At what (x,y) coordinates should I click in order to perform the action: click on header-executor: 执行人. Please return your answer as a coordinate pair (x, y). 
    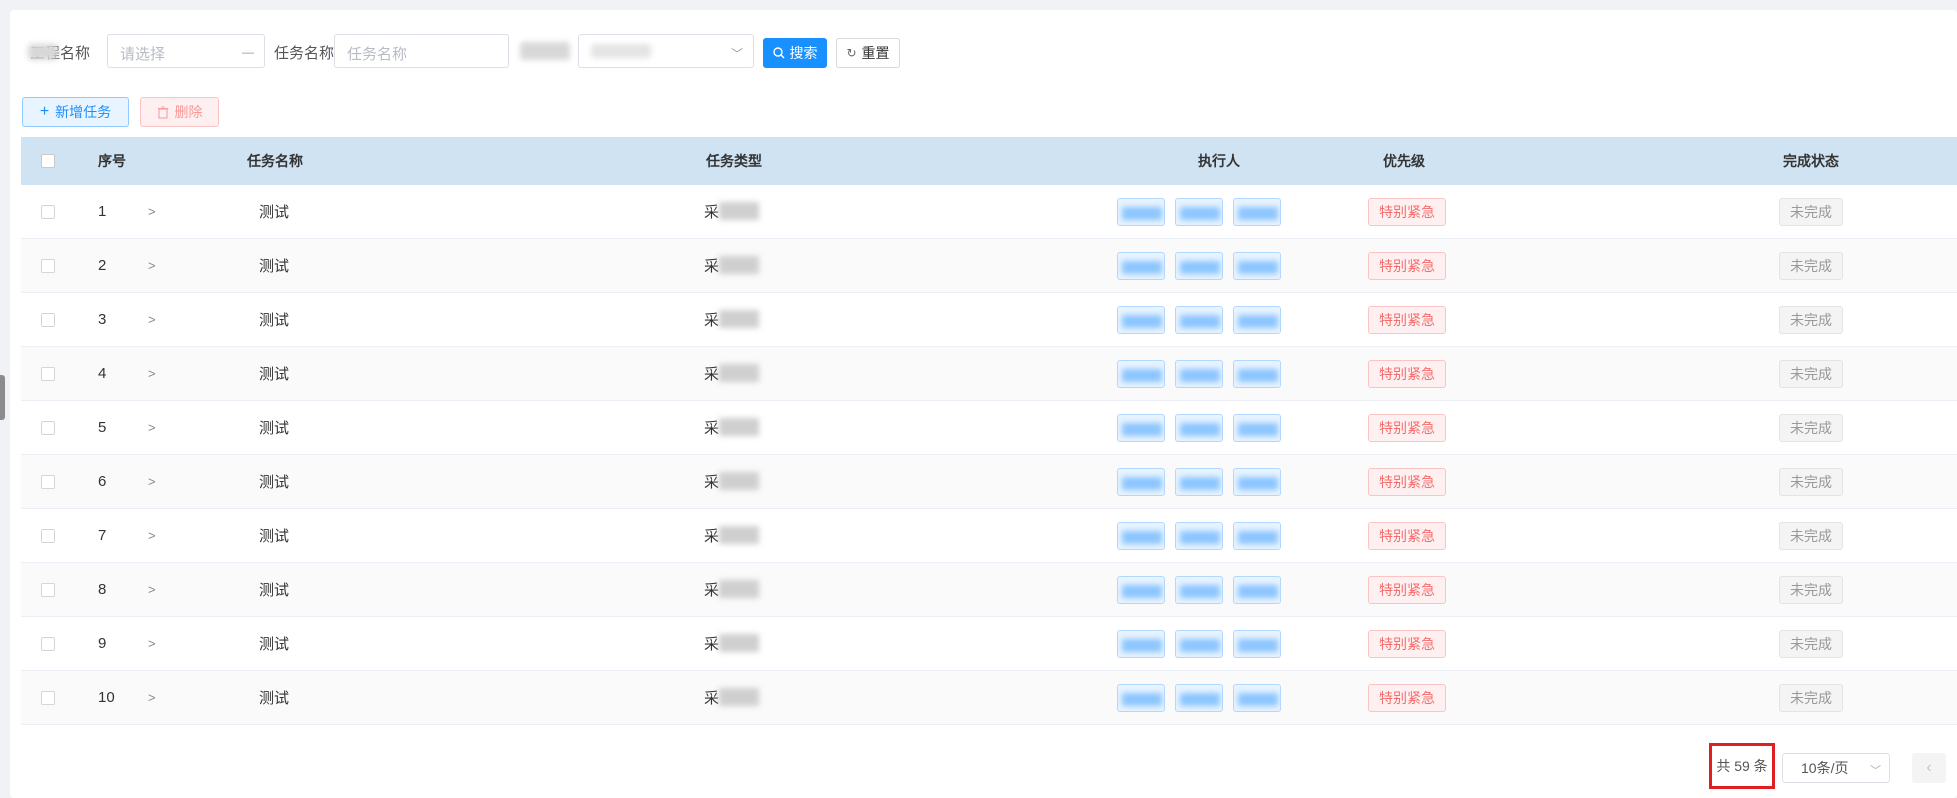
    Looking at the image, I should click on (1219, 161).